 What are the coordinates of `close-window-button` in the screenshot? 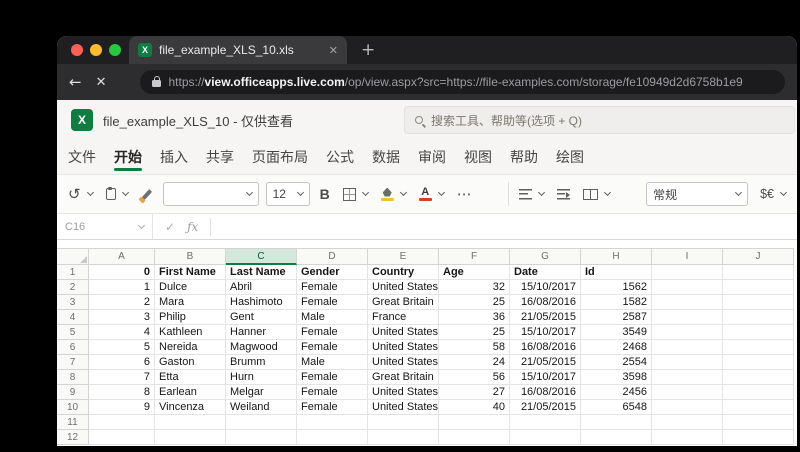 It's located at (77, 50).